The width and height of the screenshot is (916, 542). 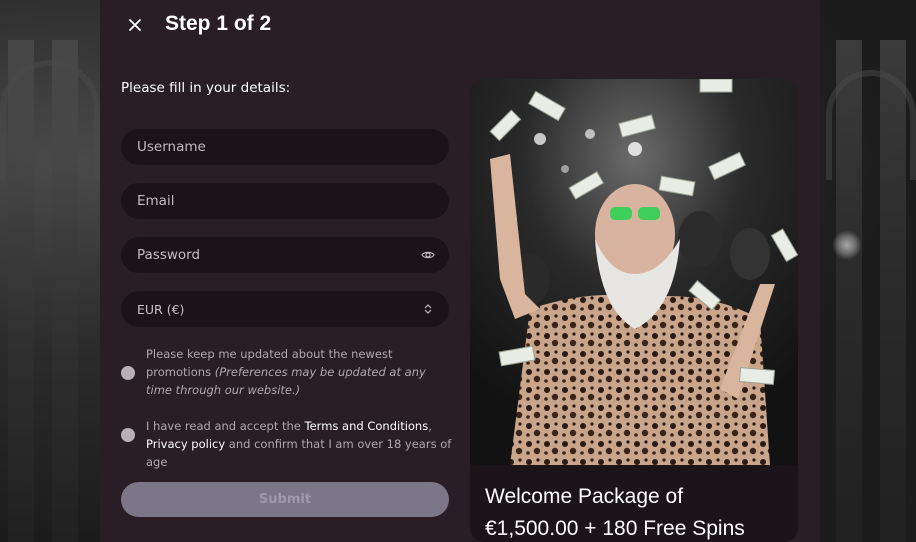 I want to click on submit-button: Submit, so click(x=285, y=499).